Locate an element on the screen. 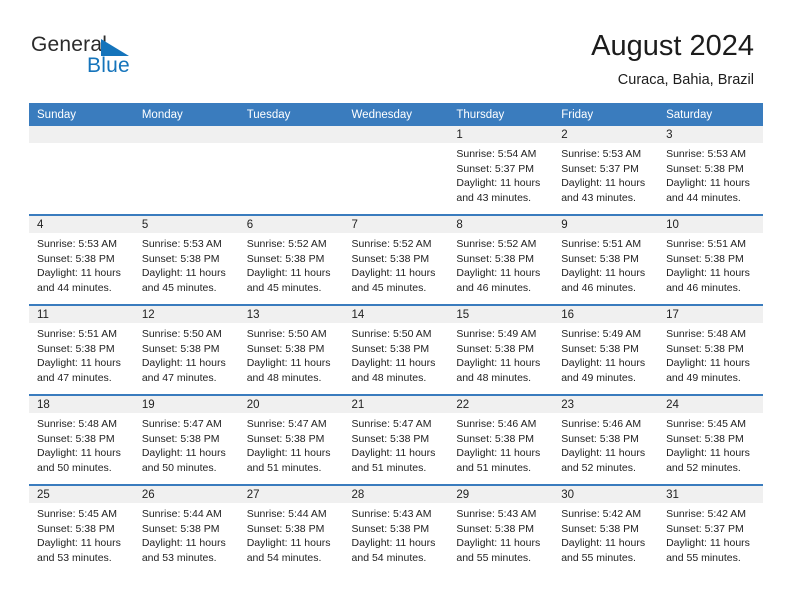 The height and width of the screenshot is (612, 792). day-number: 25 is located at coordinates (81, 494).